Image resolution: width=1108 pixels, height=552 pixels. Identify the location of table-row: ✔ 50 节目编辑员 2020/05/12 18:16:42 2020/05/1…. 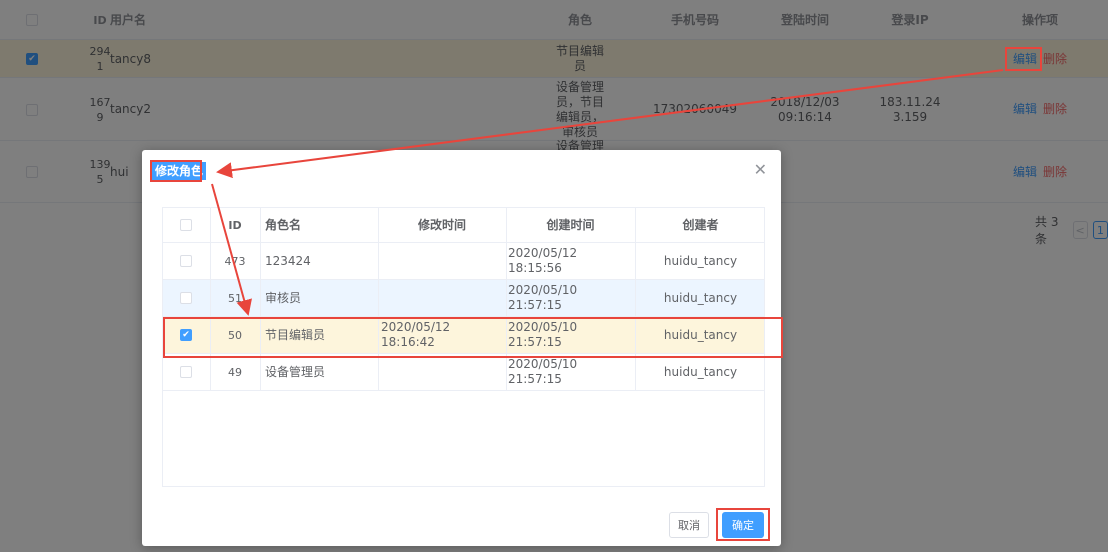
(463, 335).